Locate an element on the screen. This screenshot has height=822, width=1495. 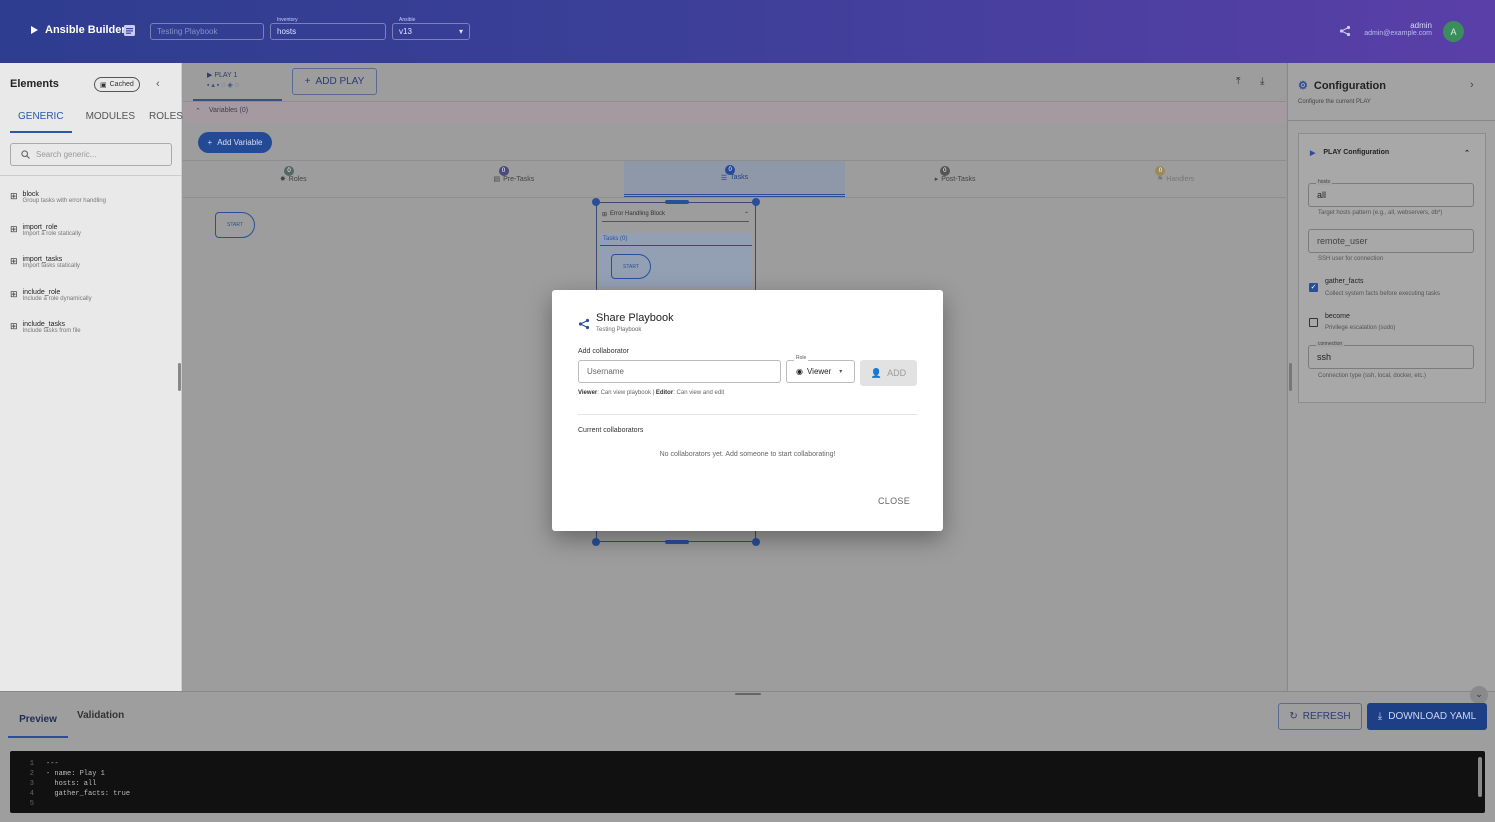
tab-play-1: ▶ PLAY 1 ▪ ▴ ▪ ◌ ◈ ◌ is located at coordinates (237, 82).